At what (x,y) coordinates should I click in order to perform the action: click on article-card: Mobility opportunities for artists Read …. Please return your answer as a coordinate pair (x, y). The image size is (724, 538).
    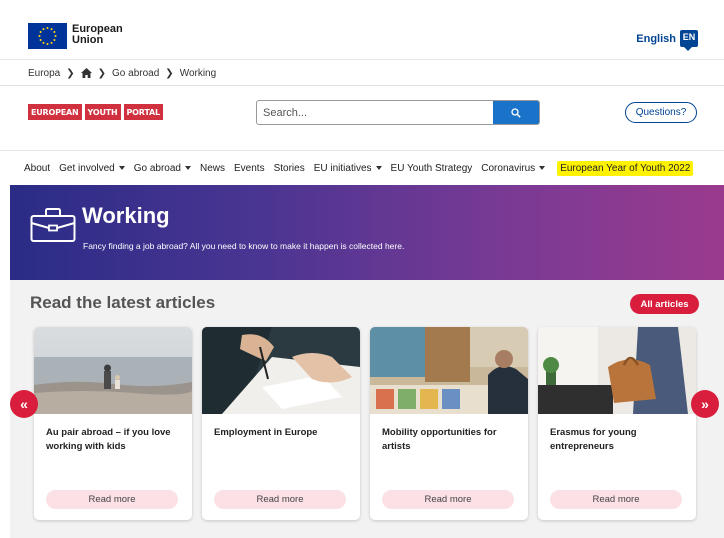
    Looking at the image, I should click on (449, 423).